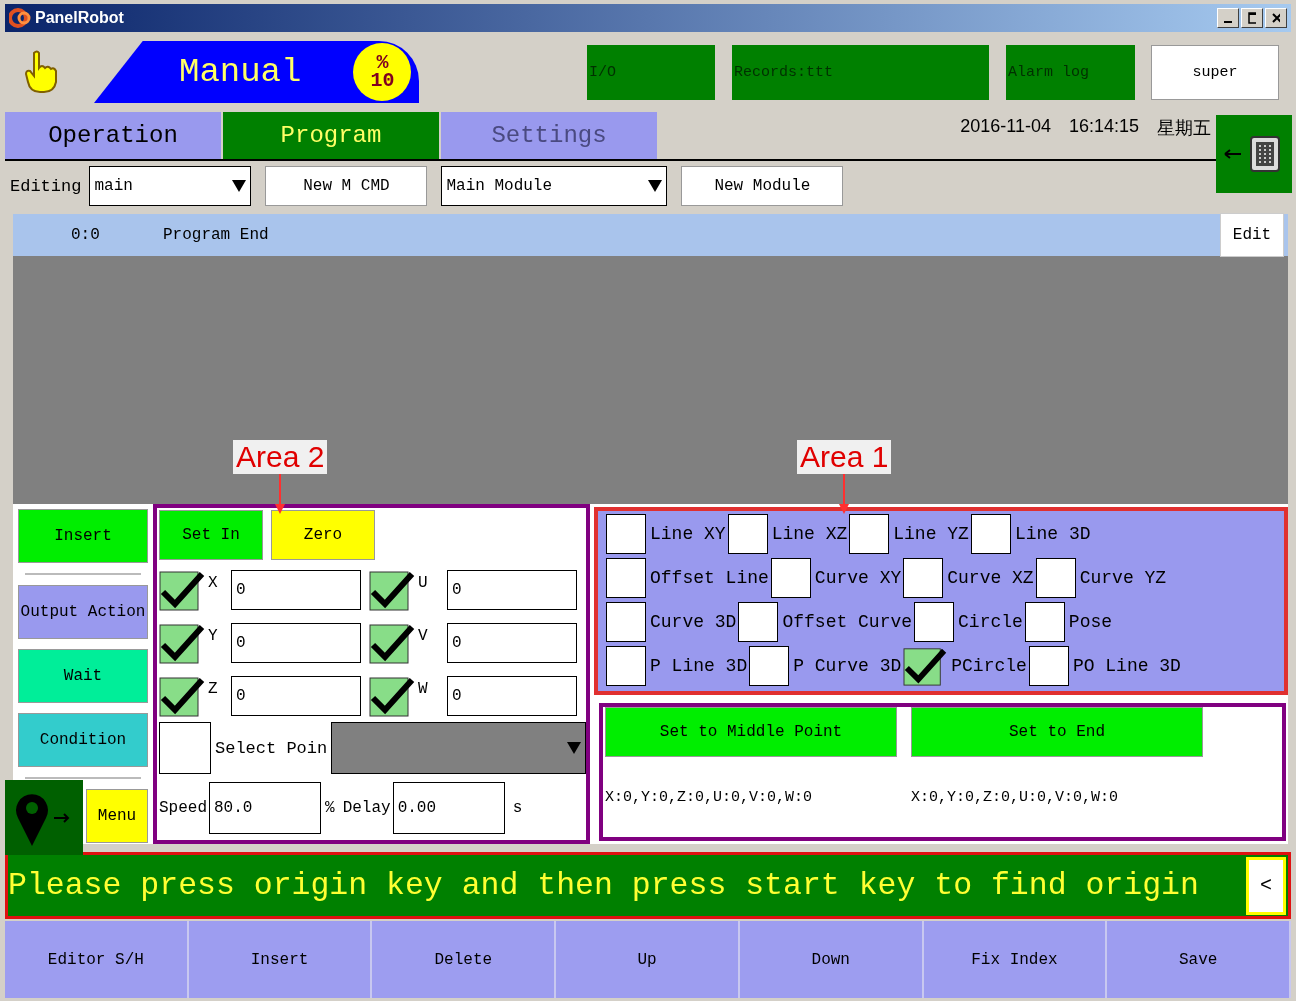 The width and height of the screenshot is (1296, 1001). I want to click on menu-button: Menu, so click(117, 816).